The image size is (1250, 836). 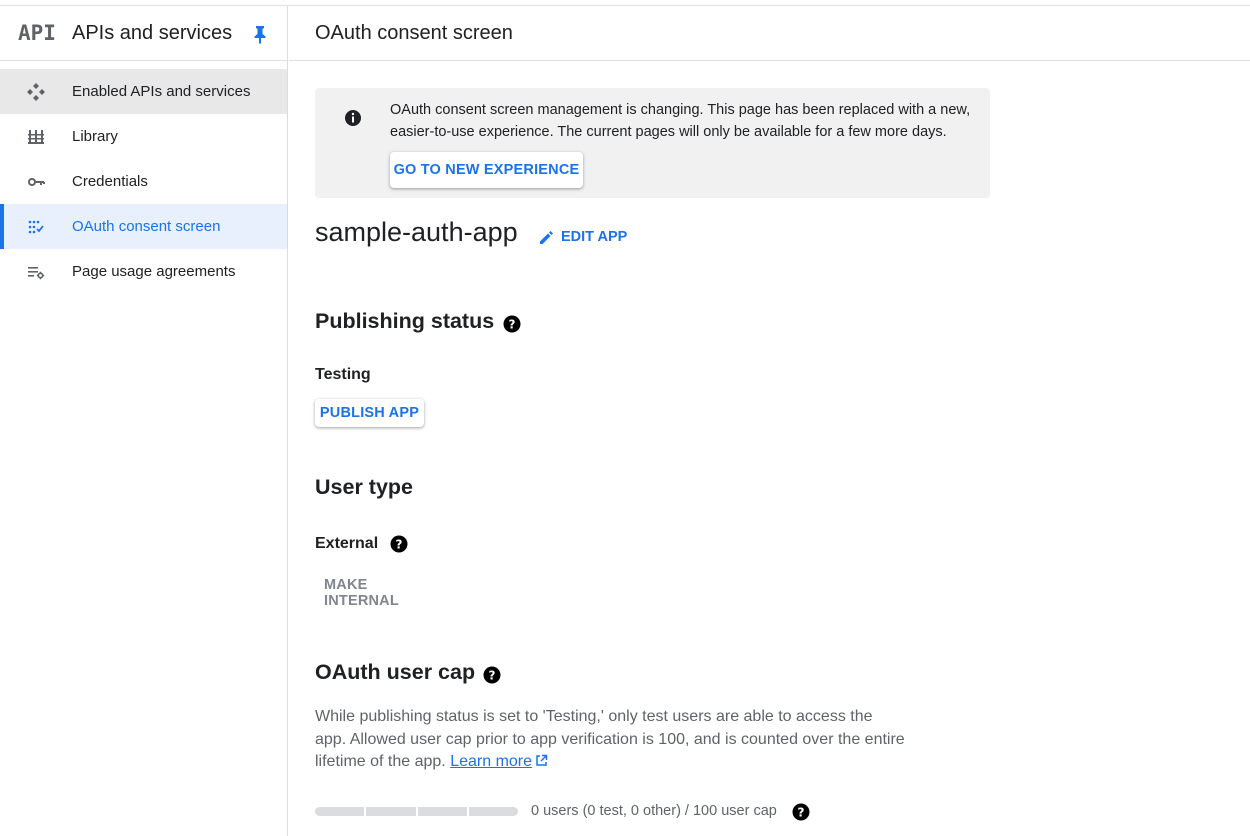 I want to click on sidebar-item-credentials: Credentials, so click(x=143, y=181).